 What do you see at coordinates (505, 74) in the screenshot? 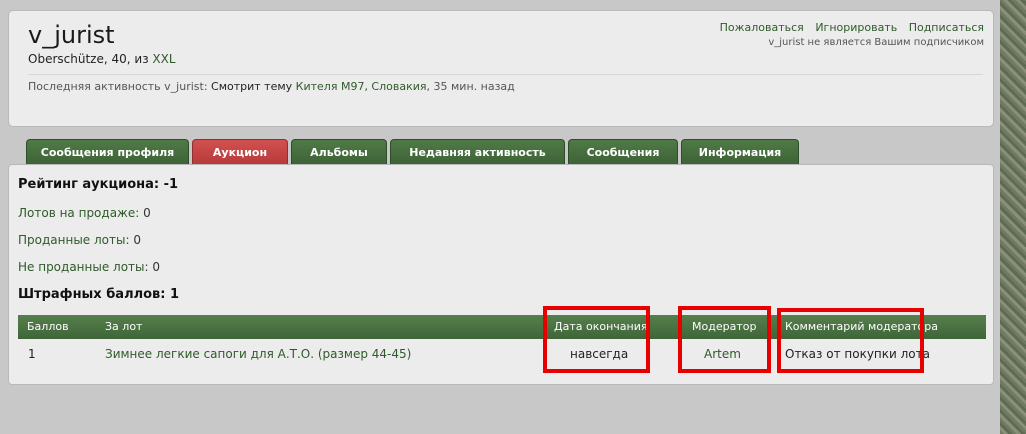
I see `profile-divider` at bounding box center [505, 74].